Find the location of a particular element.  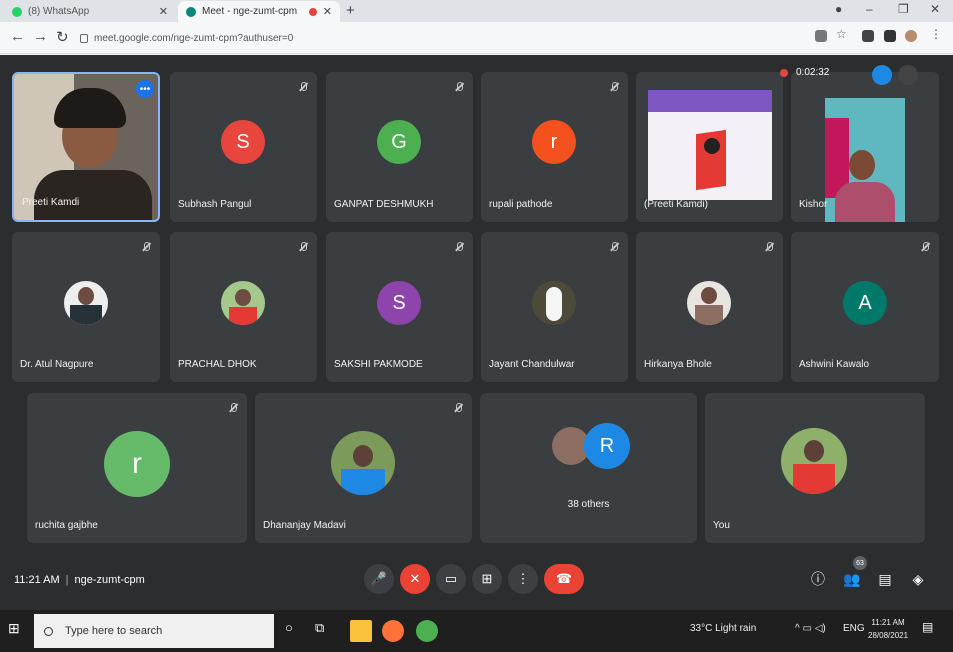

participant-name: Dr. Atul Nagpure is located at coordinates (57, 364).